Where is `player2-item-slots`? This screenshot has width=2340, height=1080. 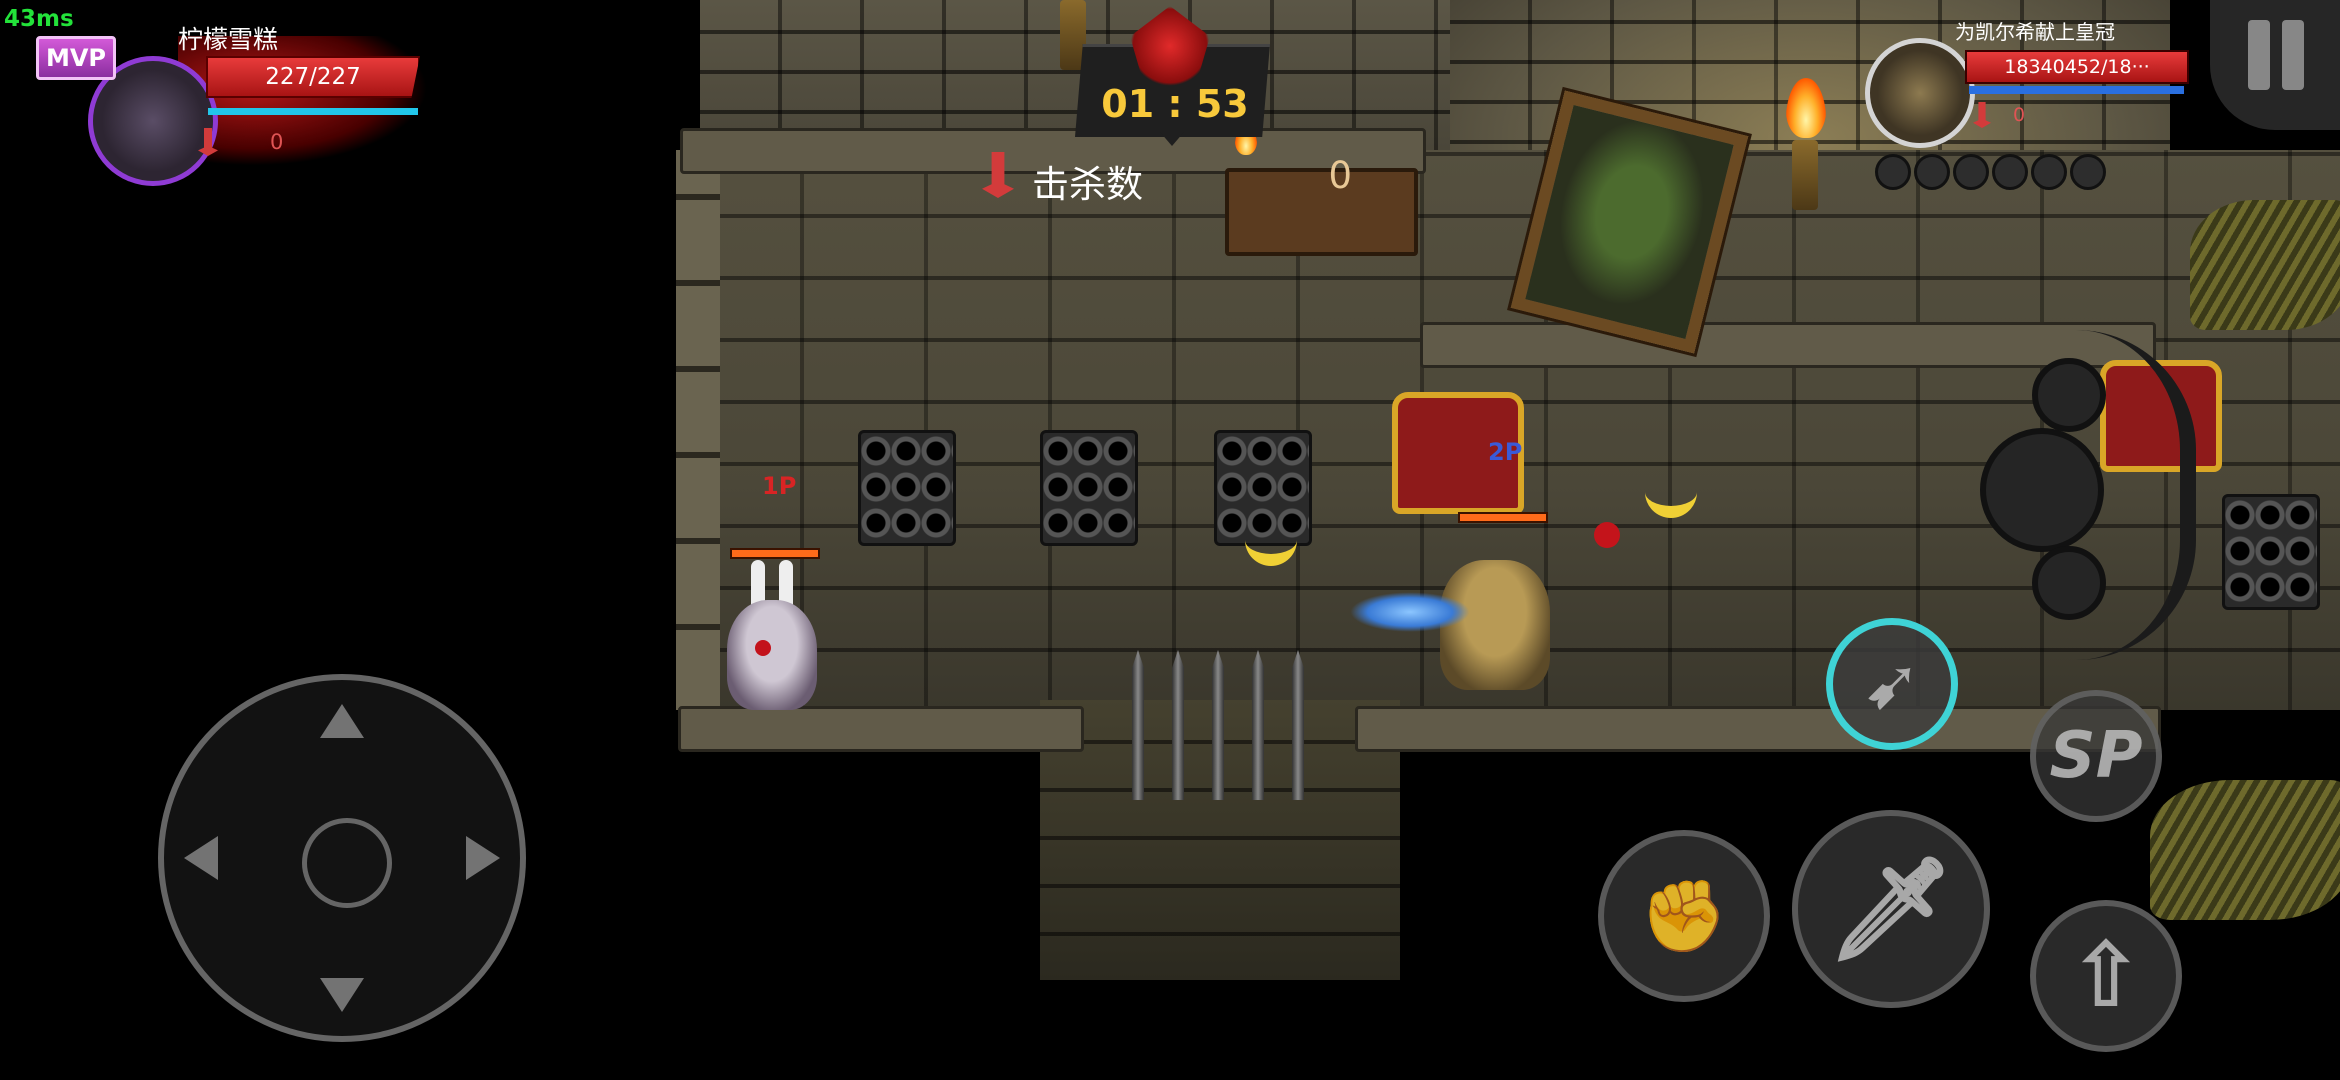
player2-item-slots is located at coordinates (1992, 174).